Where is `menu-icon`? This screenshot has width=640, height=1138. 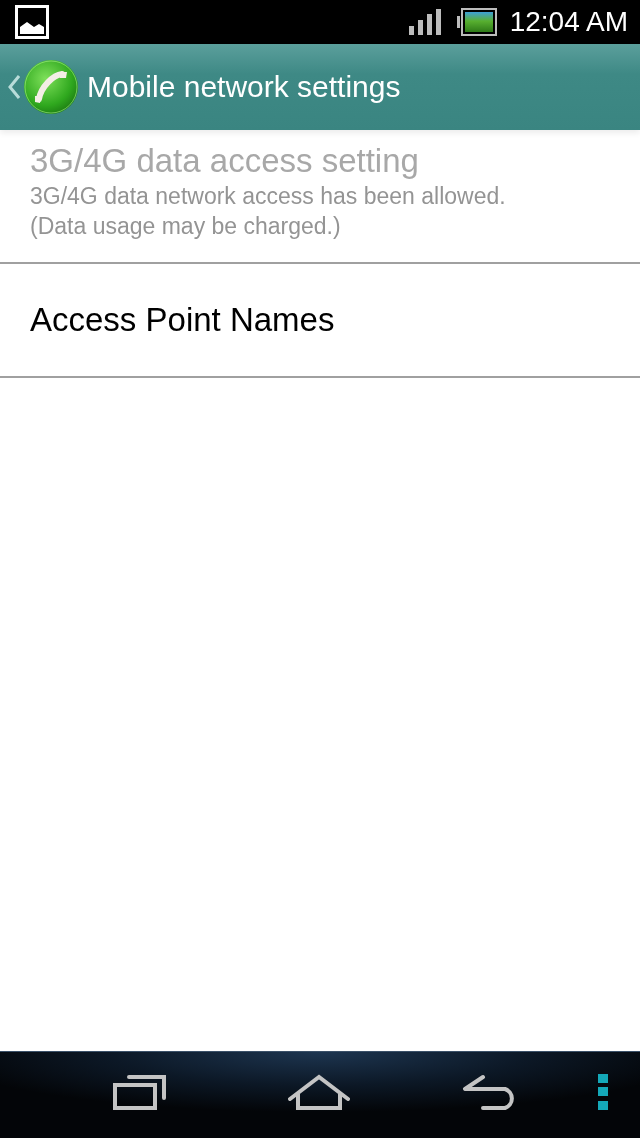 menu-icon is located at coordinates (603, 1092).